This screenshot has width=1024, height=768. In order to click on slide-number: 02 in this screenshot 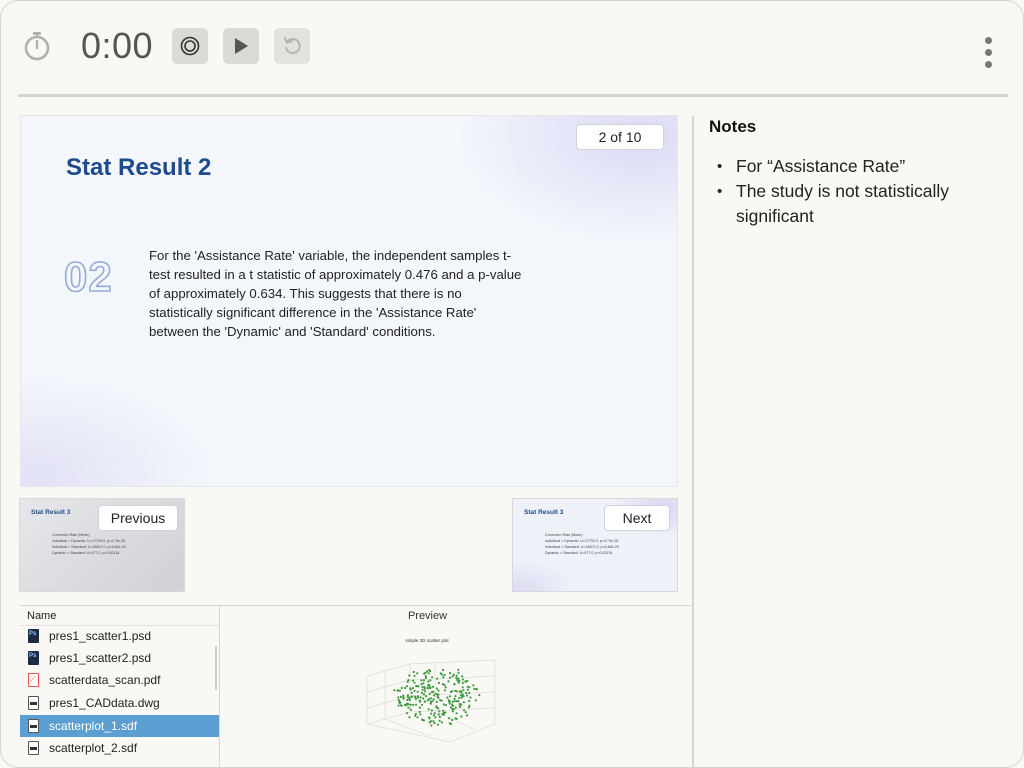, I will do `click(88, 276)`.